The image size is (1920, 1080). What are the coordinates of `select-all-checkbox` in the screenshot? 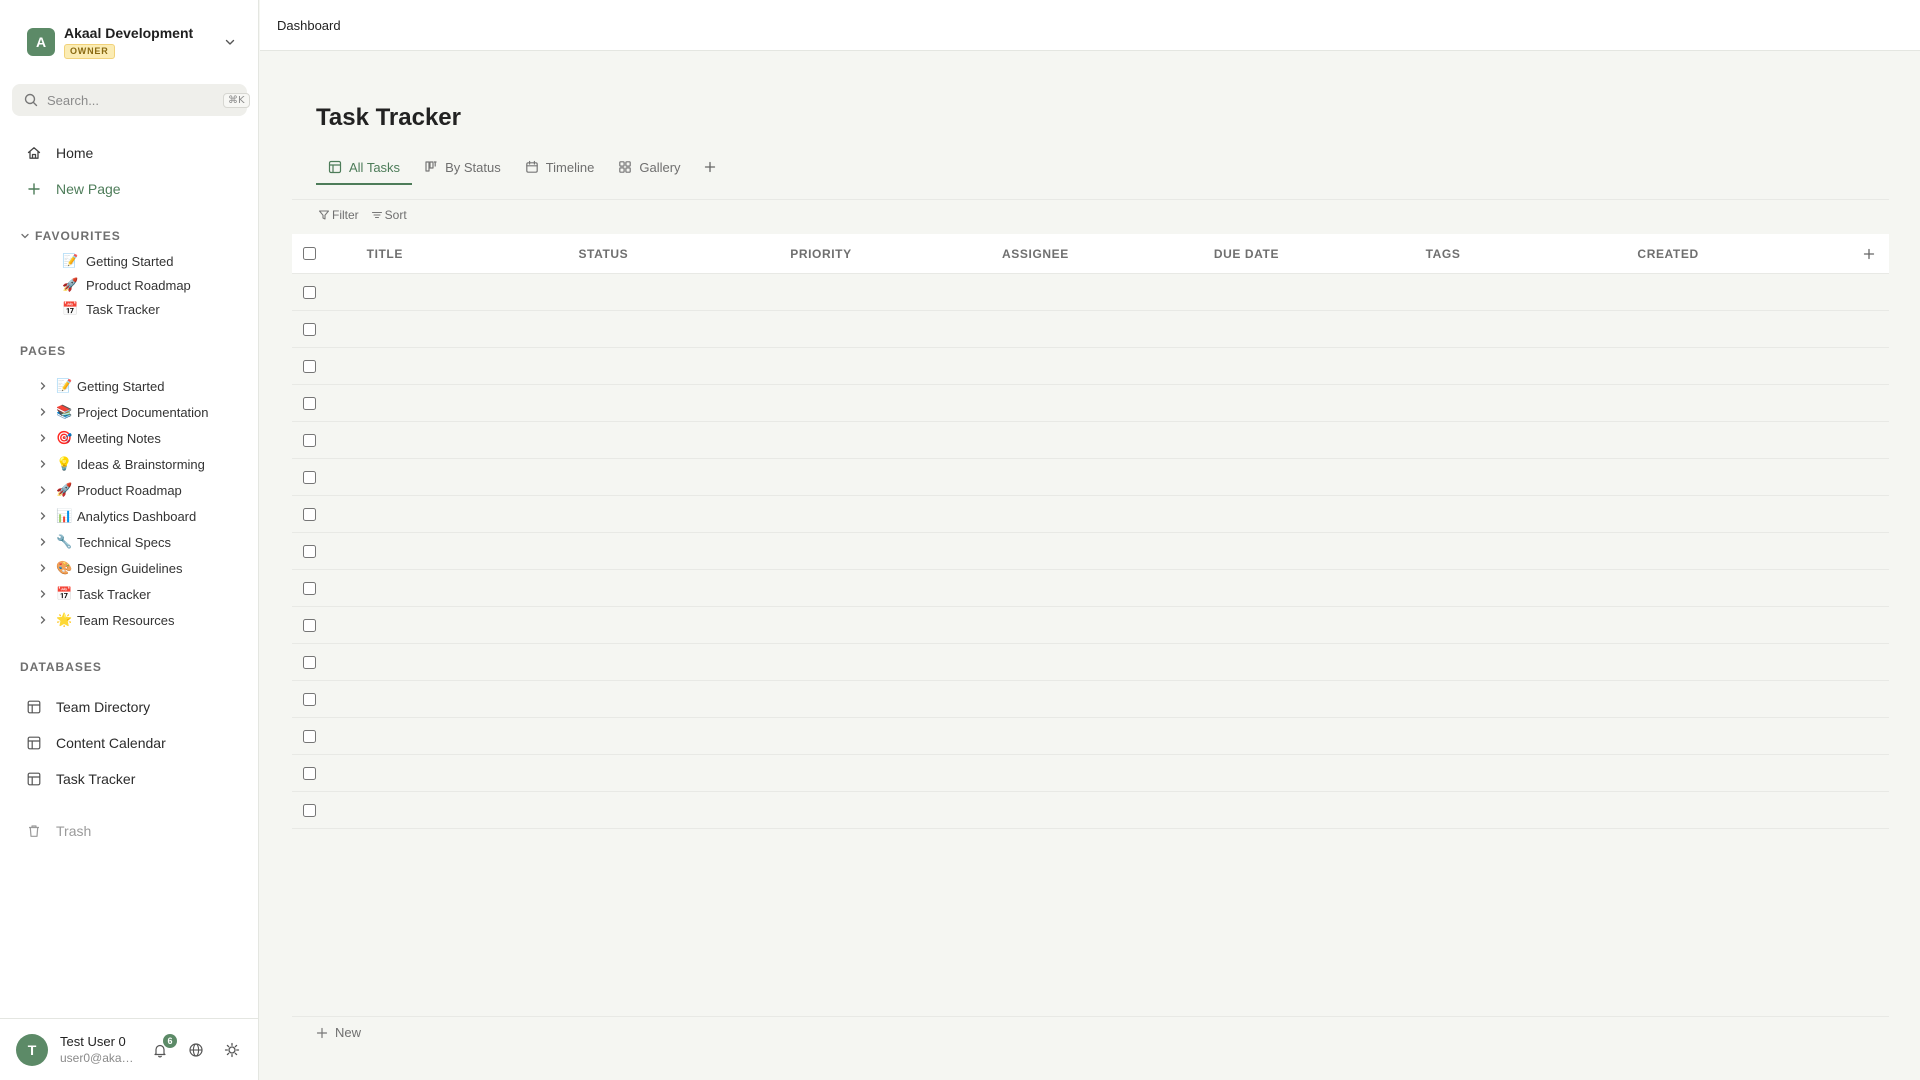 It's located at (309, 253).